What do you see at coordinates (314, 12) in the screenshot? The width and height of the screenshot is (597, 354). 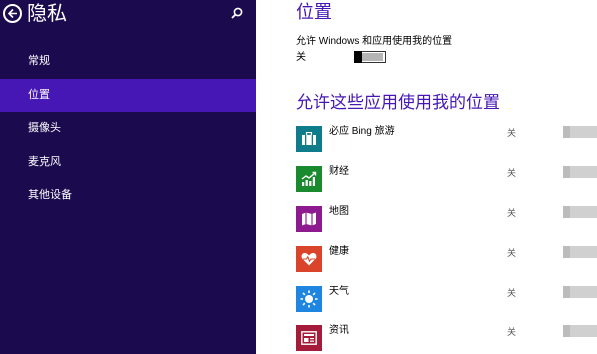 I see `page-title: 位置` at bounding box center [314, 12].